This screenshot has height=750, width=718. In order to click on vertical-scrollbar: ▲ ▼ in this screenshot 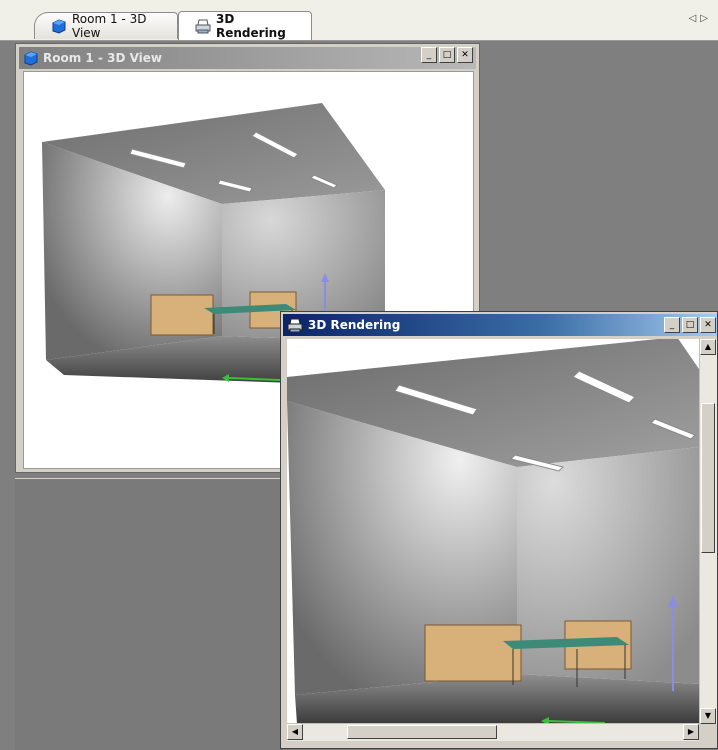, I will do `click(708, 531)`.